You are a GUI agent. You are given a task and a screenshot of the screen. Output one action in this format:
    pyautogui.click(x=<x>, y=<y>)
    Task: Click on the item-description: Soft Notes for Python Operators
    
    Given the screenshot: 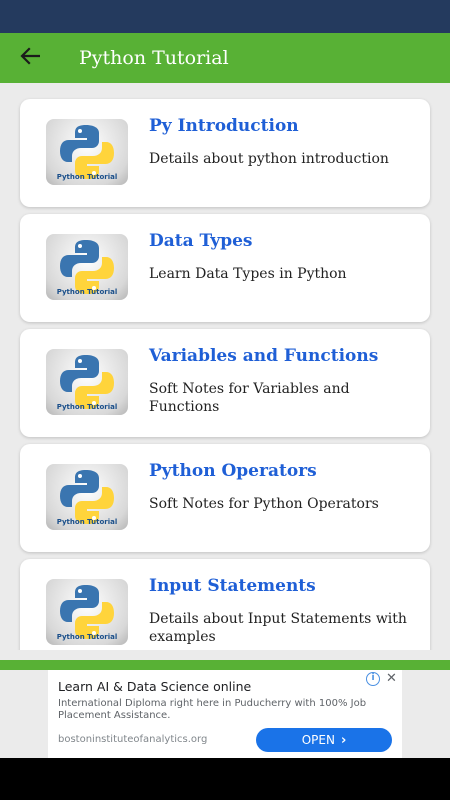 What is the action you would take?
    pyautogui.click(x=264, y=504)
    